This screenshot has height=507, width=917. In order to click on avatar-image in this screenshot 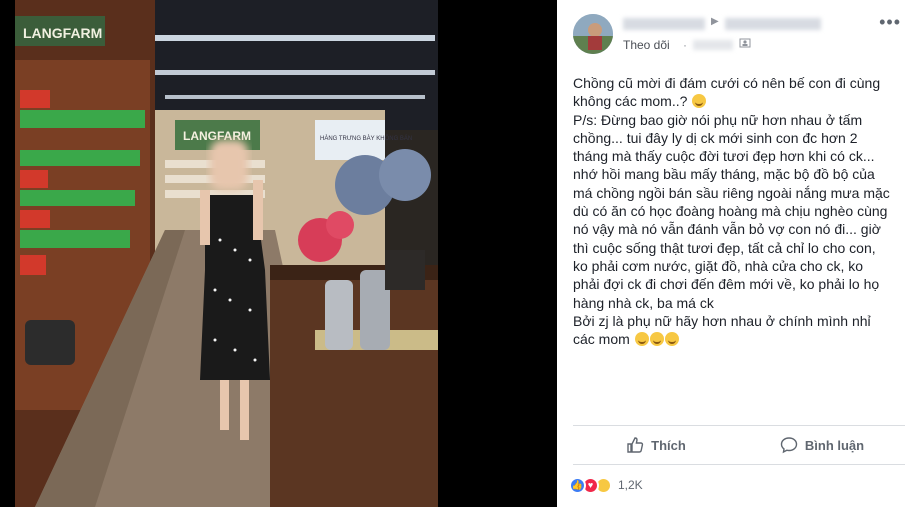, I will do `click(593, 34)`.